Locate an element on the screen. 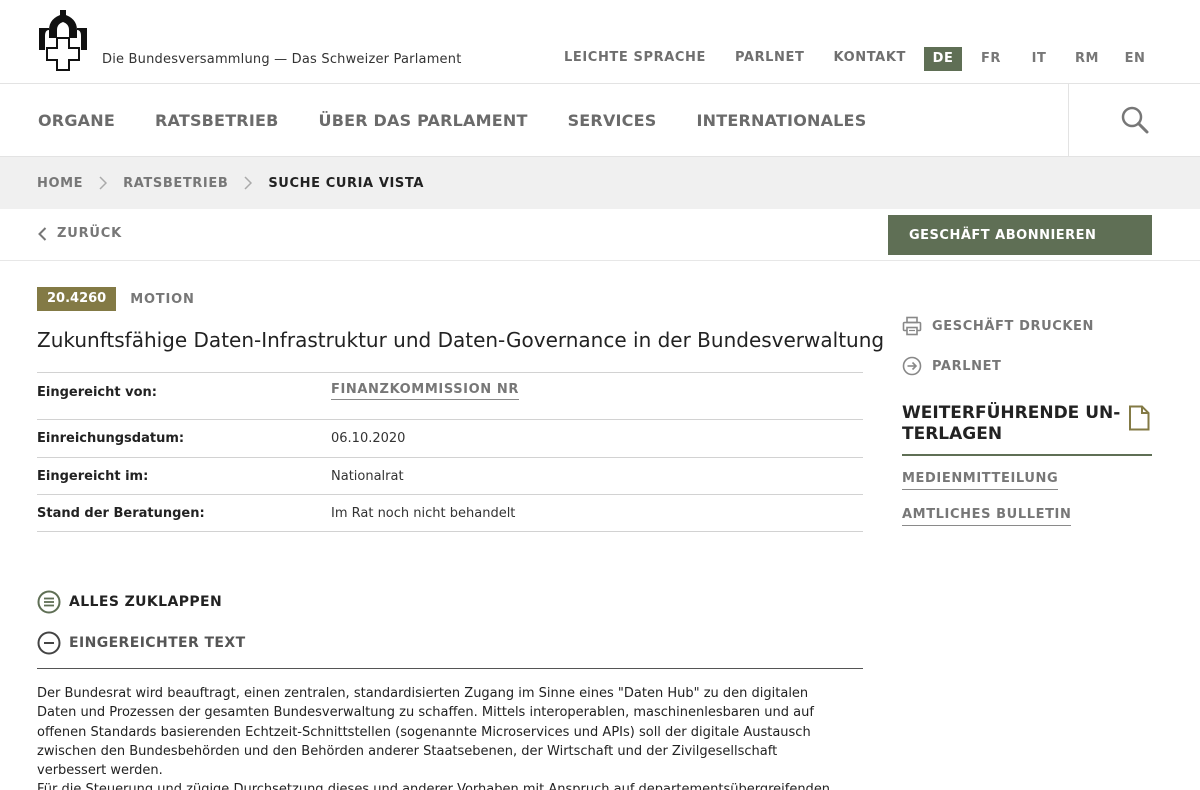 The width and height of the screenshot is (1200, 790). parliament-logo is located at coordinates (63, 43).